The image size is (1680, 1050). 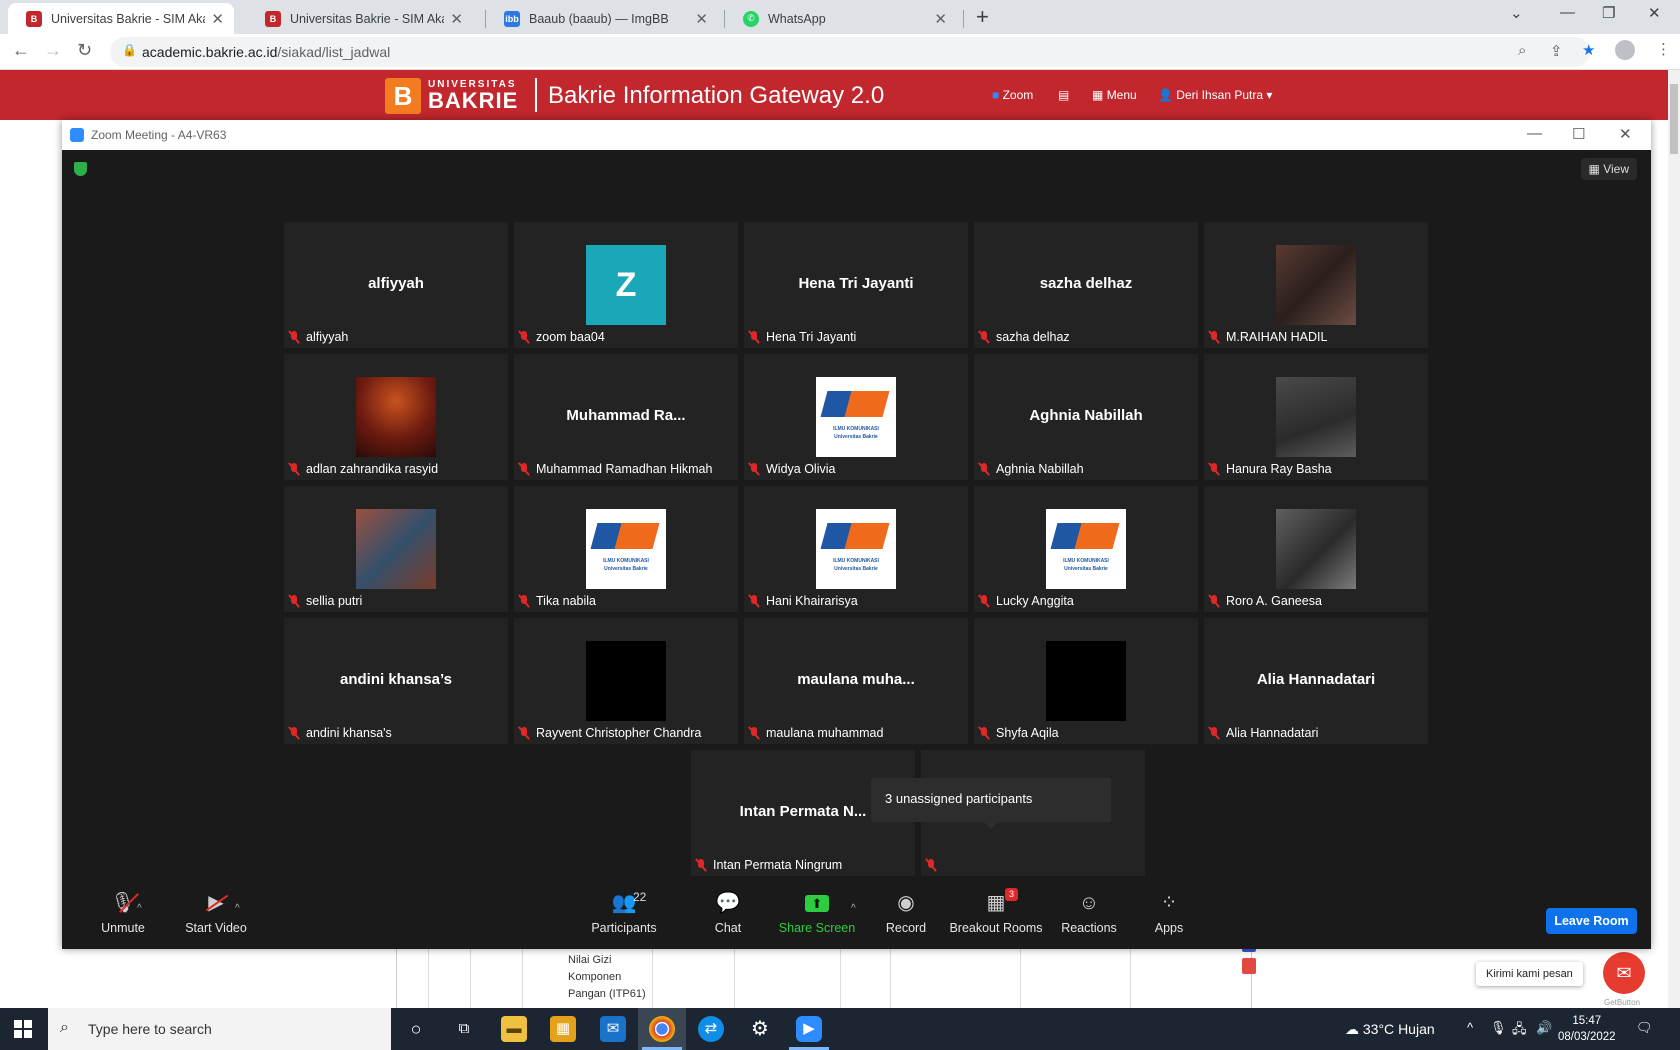 What do you see at coordinates (1544, 1028) in the screenshot?
I see `volume-icon: 🔊` at bounding box center [1544, 1028].